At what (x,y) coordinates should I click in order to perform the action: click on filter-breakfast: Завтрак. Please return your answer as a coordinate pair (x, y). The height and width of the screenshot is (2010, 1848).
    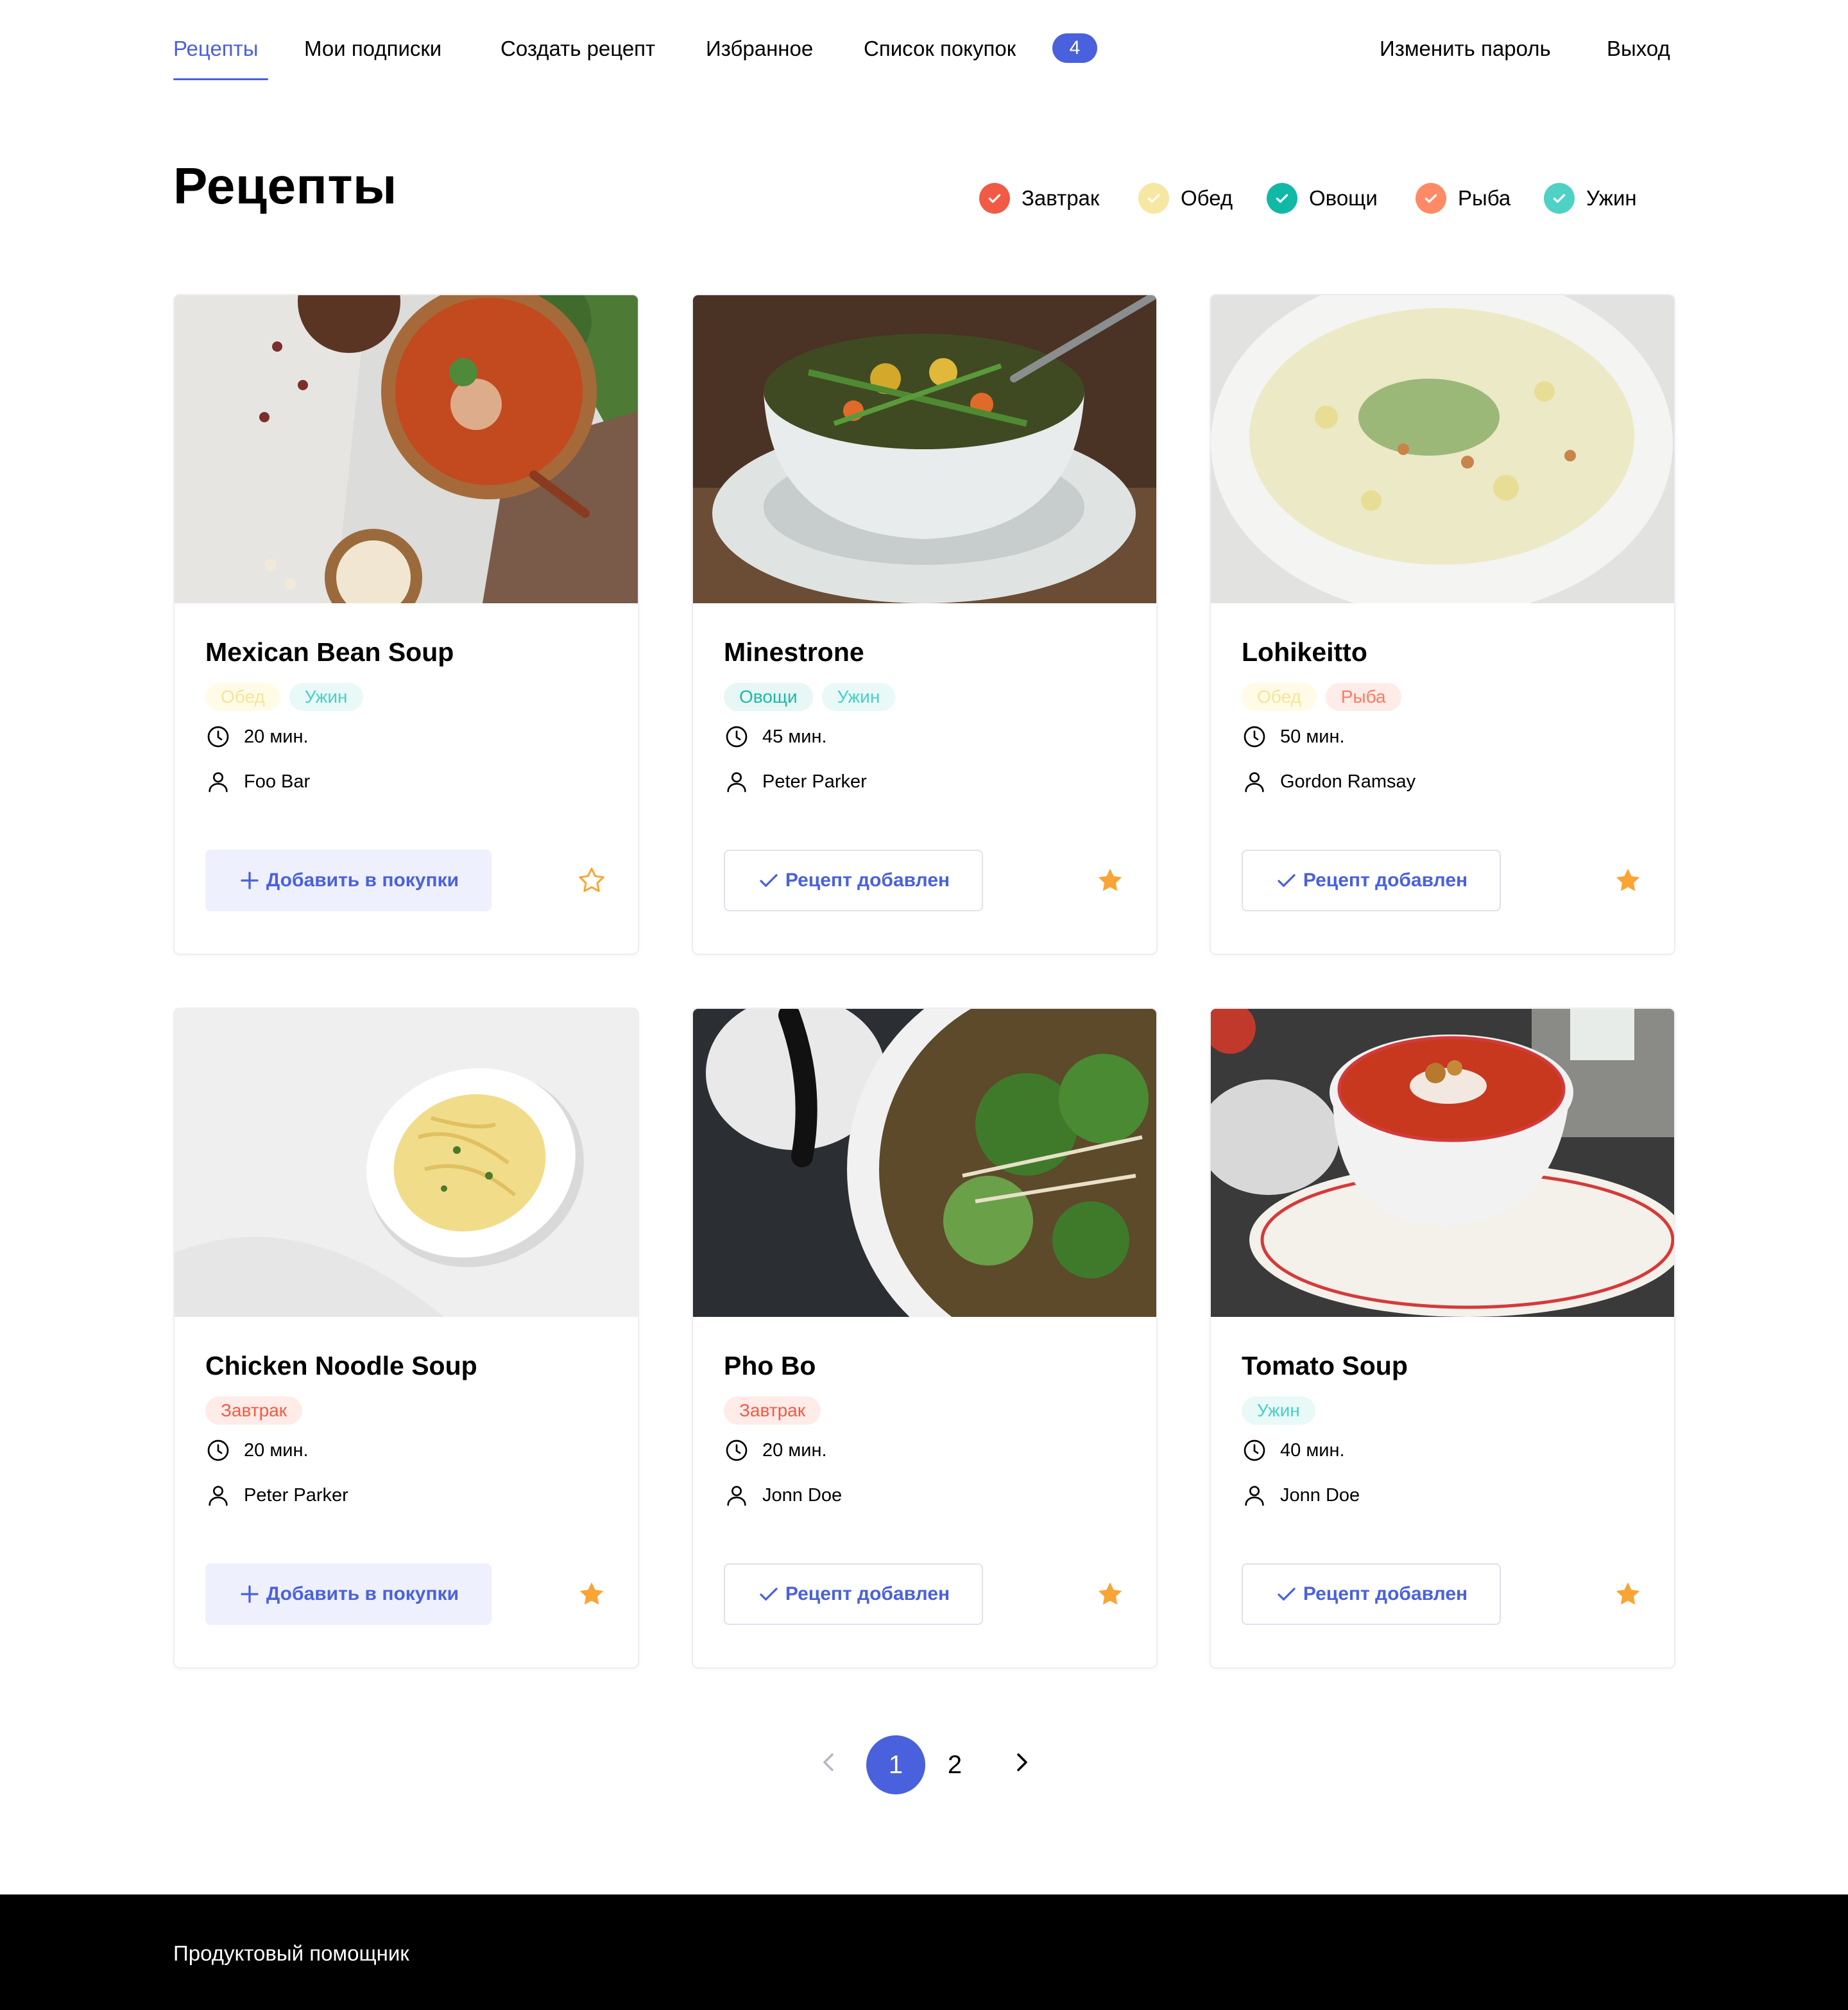
    Looking at the image, I should click on (1039, 198).